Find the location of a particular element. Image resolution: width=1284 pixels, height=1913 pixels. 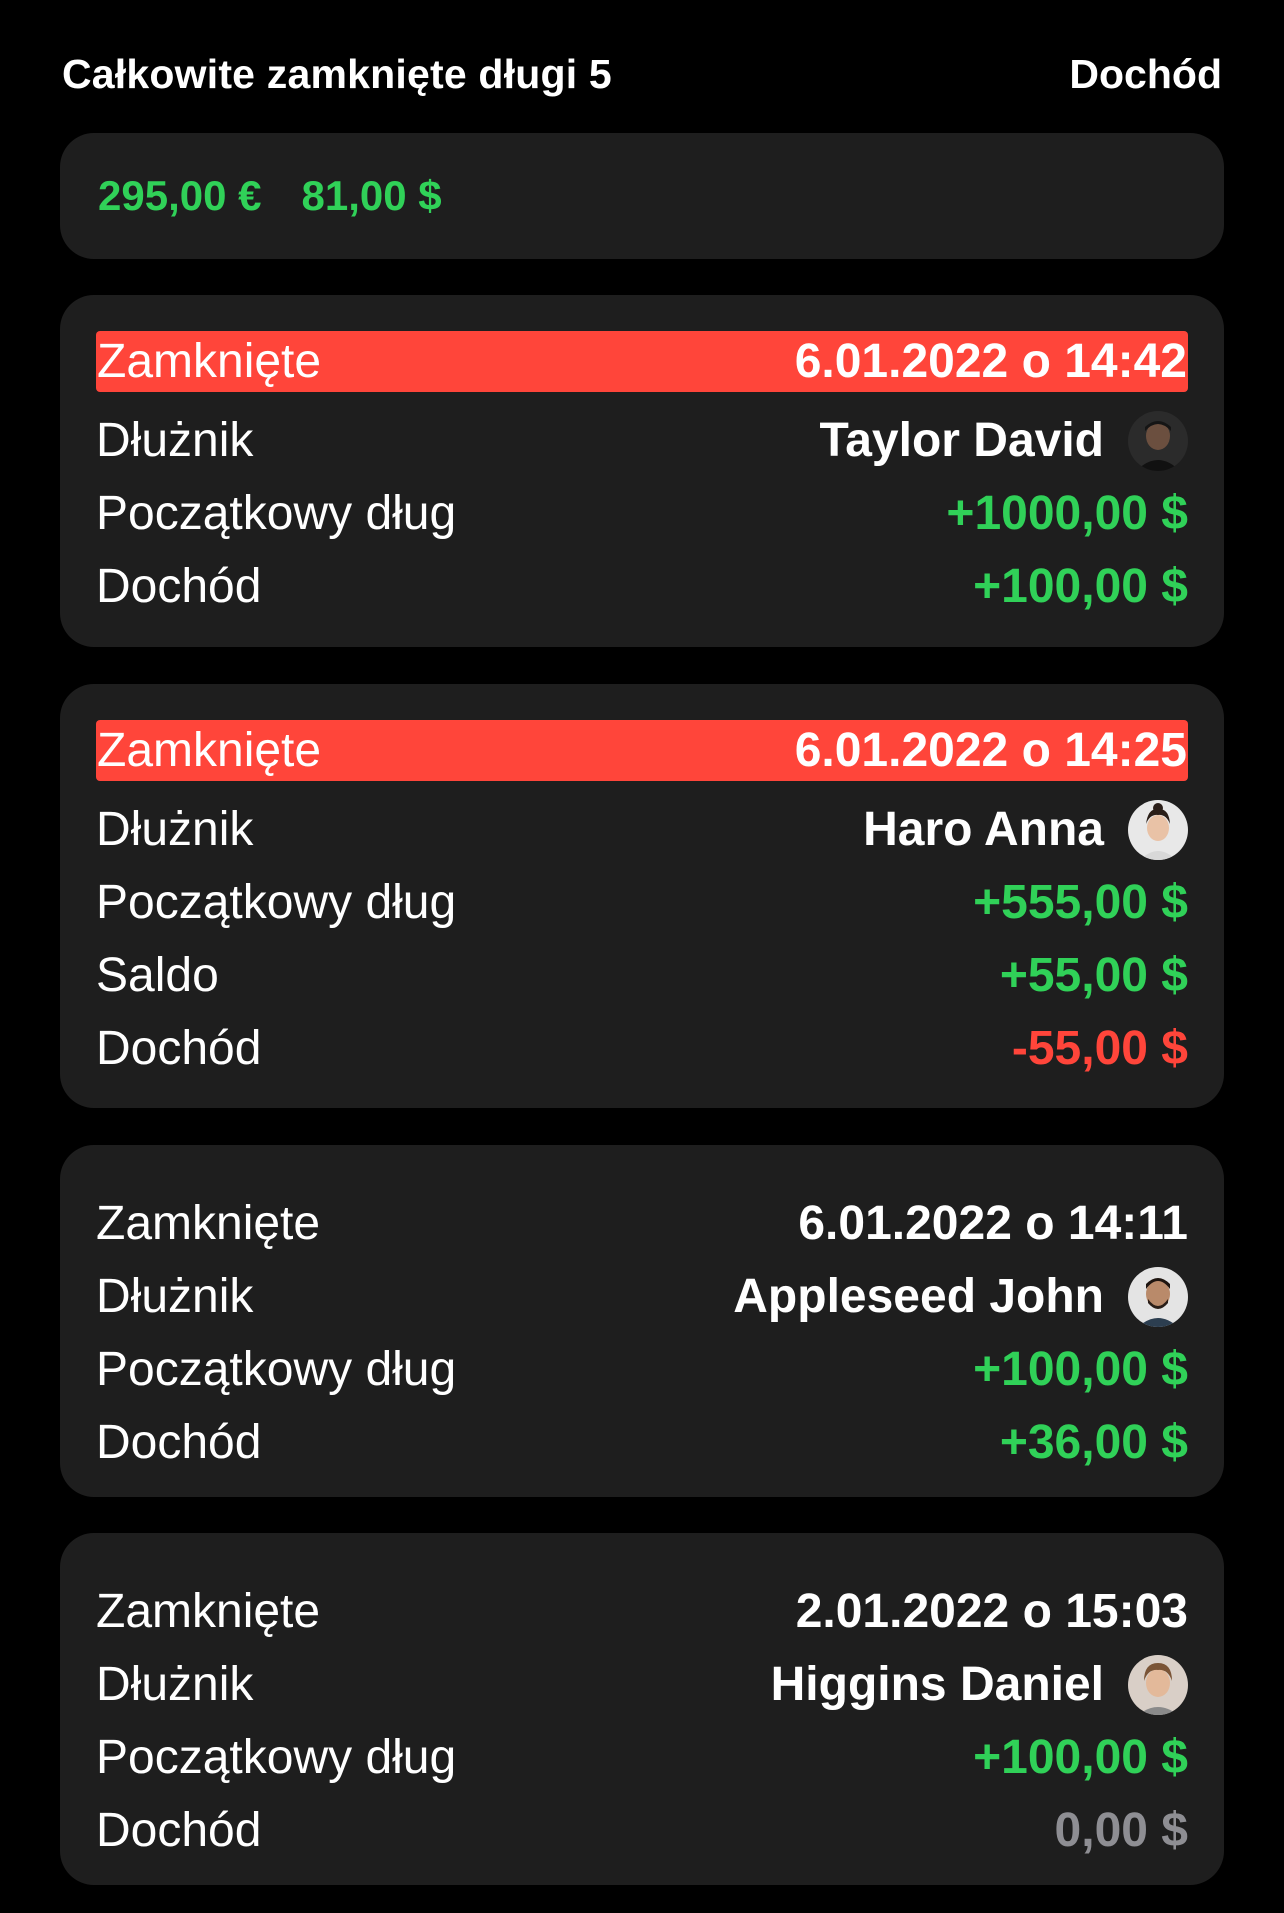

debtor-row: Dłużnik Haro Anna is located at coordinates (642, 829).